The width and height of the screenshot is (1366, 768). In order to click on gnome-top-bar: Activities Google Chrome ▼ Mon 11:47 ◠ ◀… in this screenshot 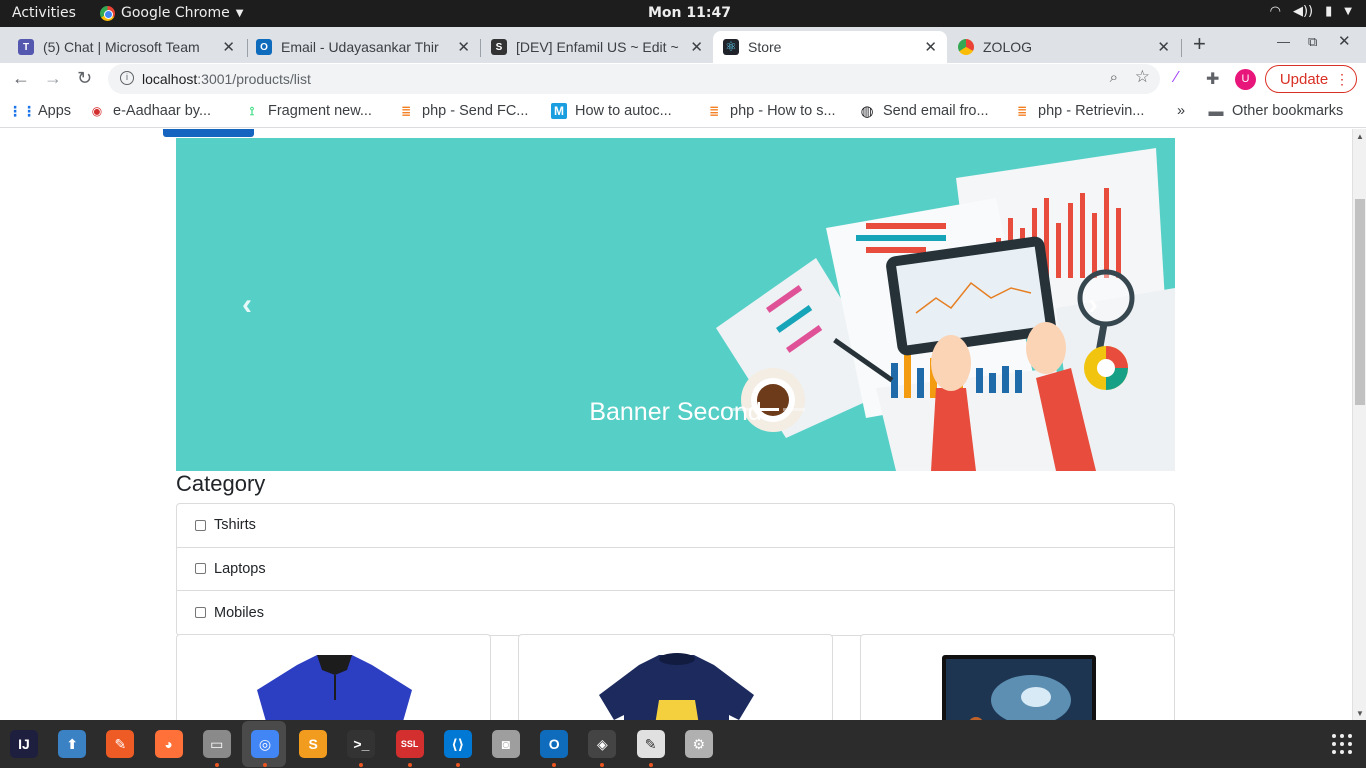, I will do `click(683, 13)`.